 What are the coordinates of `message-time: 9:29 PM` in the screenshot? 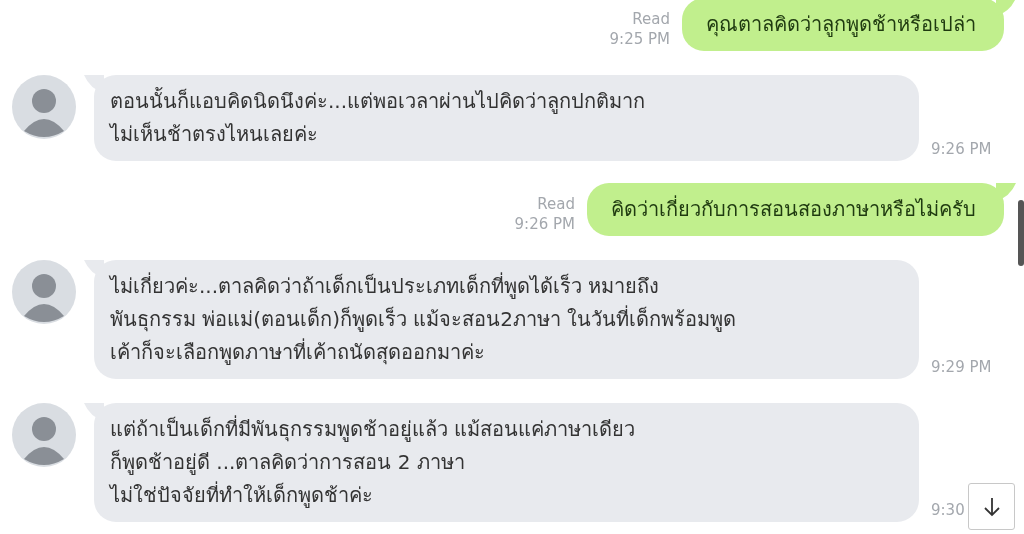 It's located at (961, 367).